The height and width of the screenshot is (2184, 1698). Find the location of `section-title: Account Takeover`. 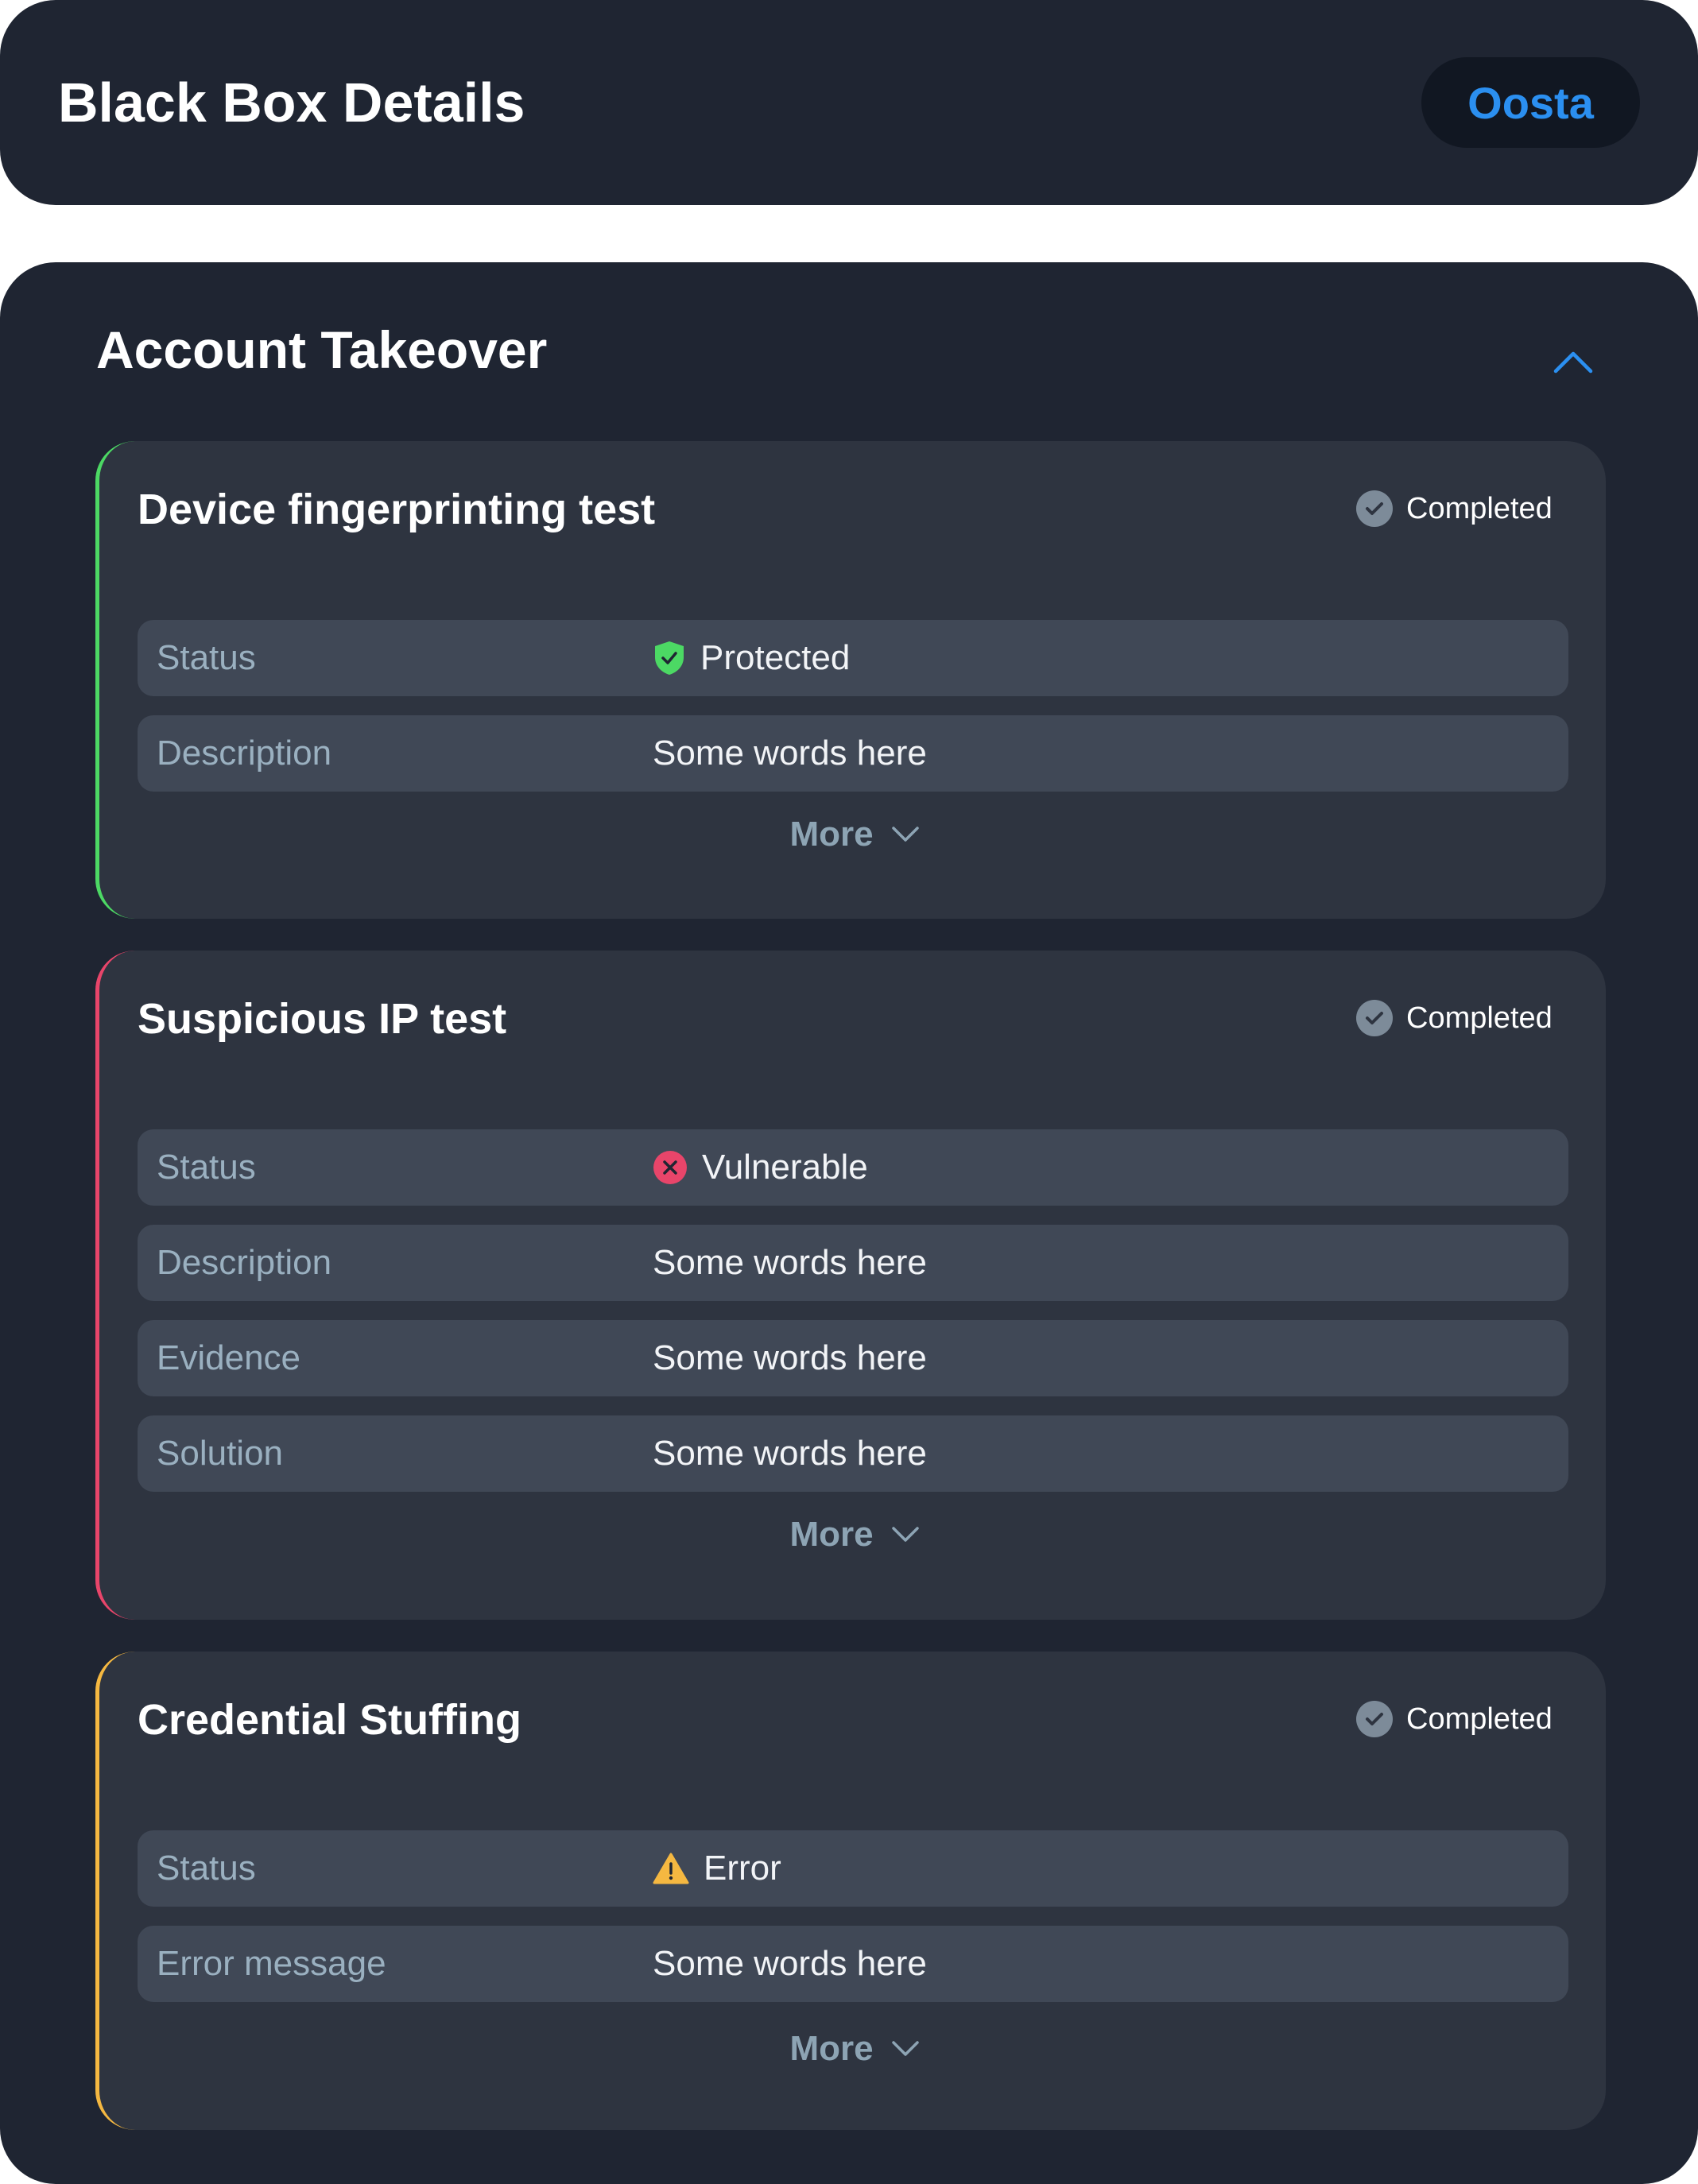

section-title: Account Takeover is located at coordinates (322, 349).